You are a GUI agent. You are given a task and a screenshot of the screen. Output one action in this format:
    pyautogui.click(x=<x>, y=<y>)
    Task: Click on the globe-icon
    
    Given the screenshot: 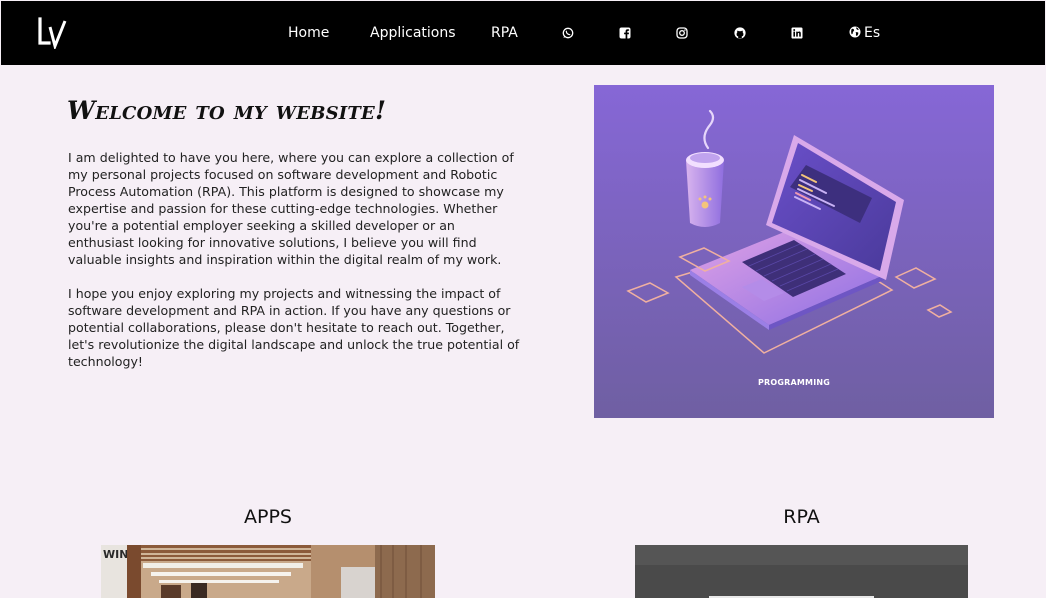 What is the action you would take?
    pyautogui.click(x=855, y=32)
    